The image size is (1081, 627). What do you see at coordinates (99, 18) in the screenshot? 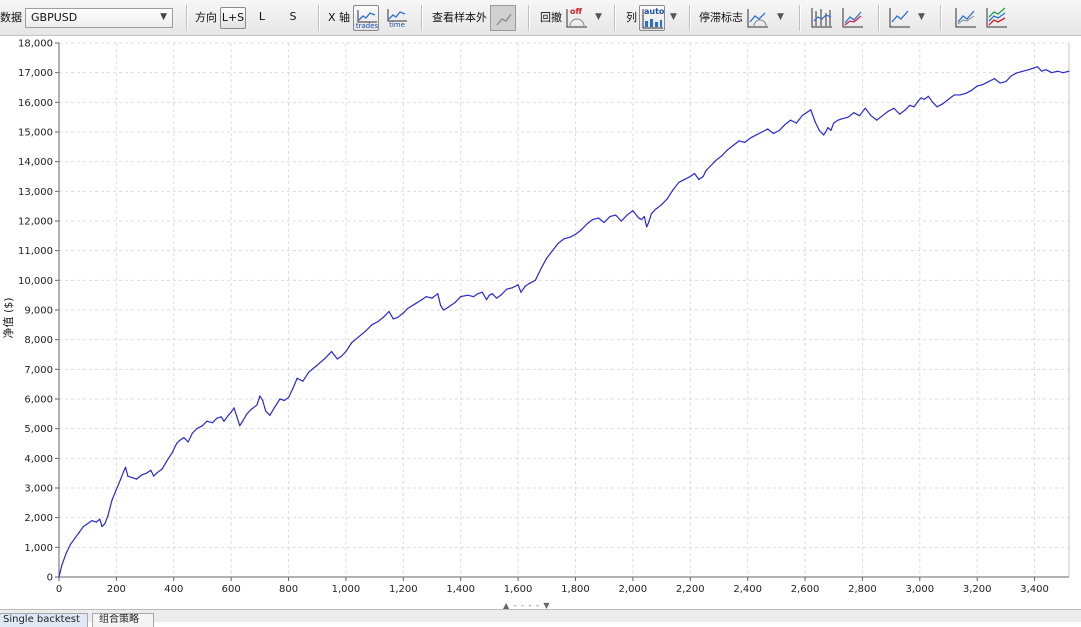
I see `symbol-select: GBPUSD ▼` at bounding box center [99, 18].